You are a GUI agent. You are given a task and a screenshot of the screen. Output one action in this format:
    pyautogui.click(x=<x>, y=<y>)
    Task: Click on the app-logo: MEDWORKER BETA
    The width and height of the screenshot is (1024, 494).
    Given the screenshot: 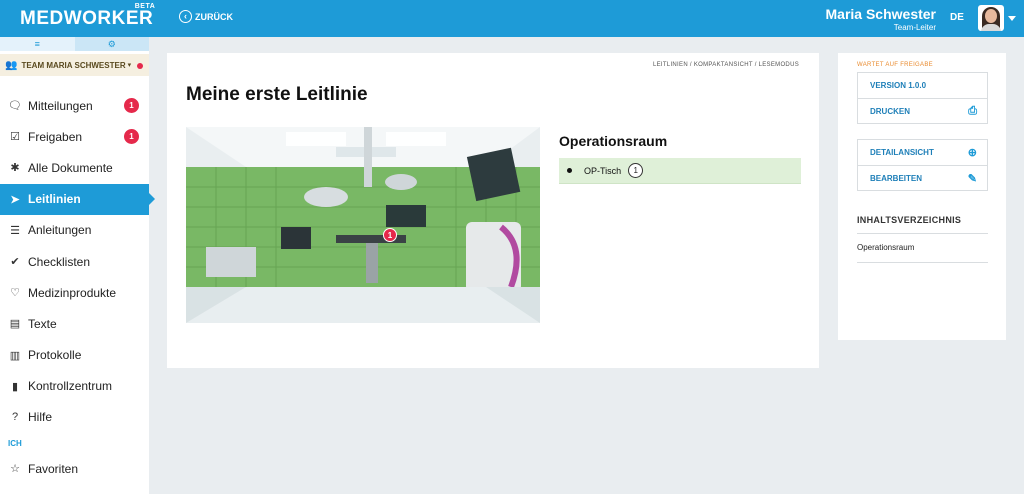 What is the action you would take?
    pyautogui.click(x=87, y=16)
    